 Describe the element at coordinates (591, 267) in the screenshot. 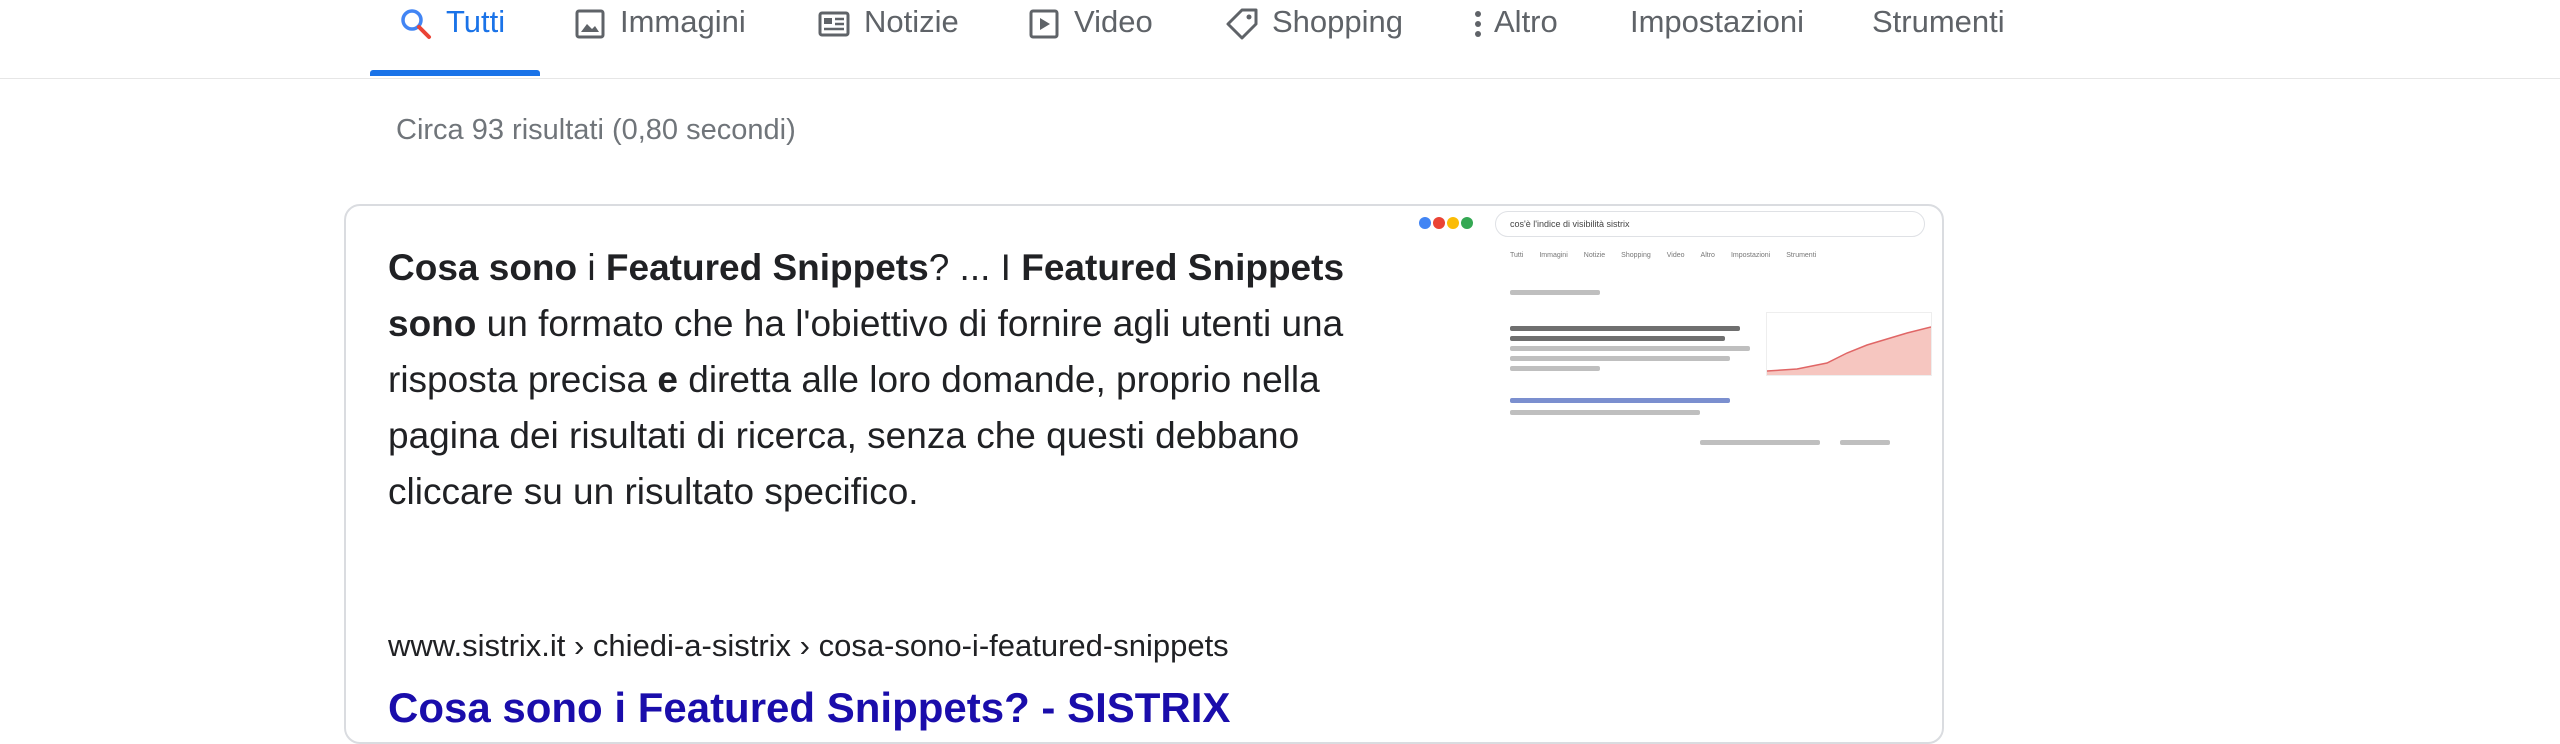

I see `snippet-segment: i` at that location.